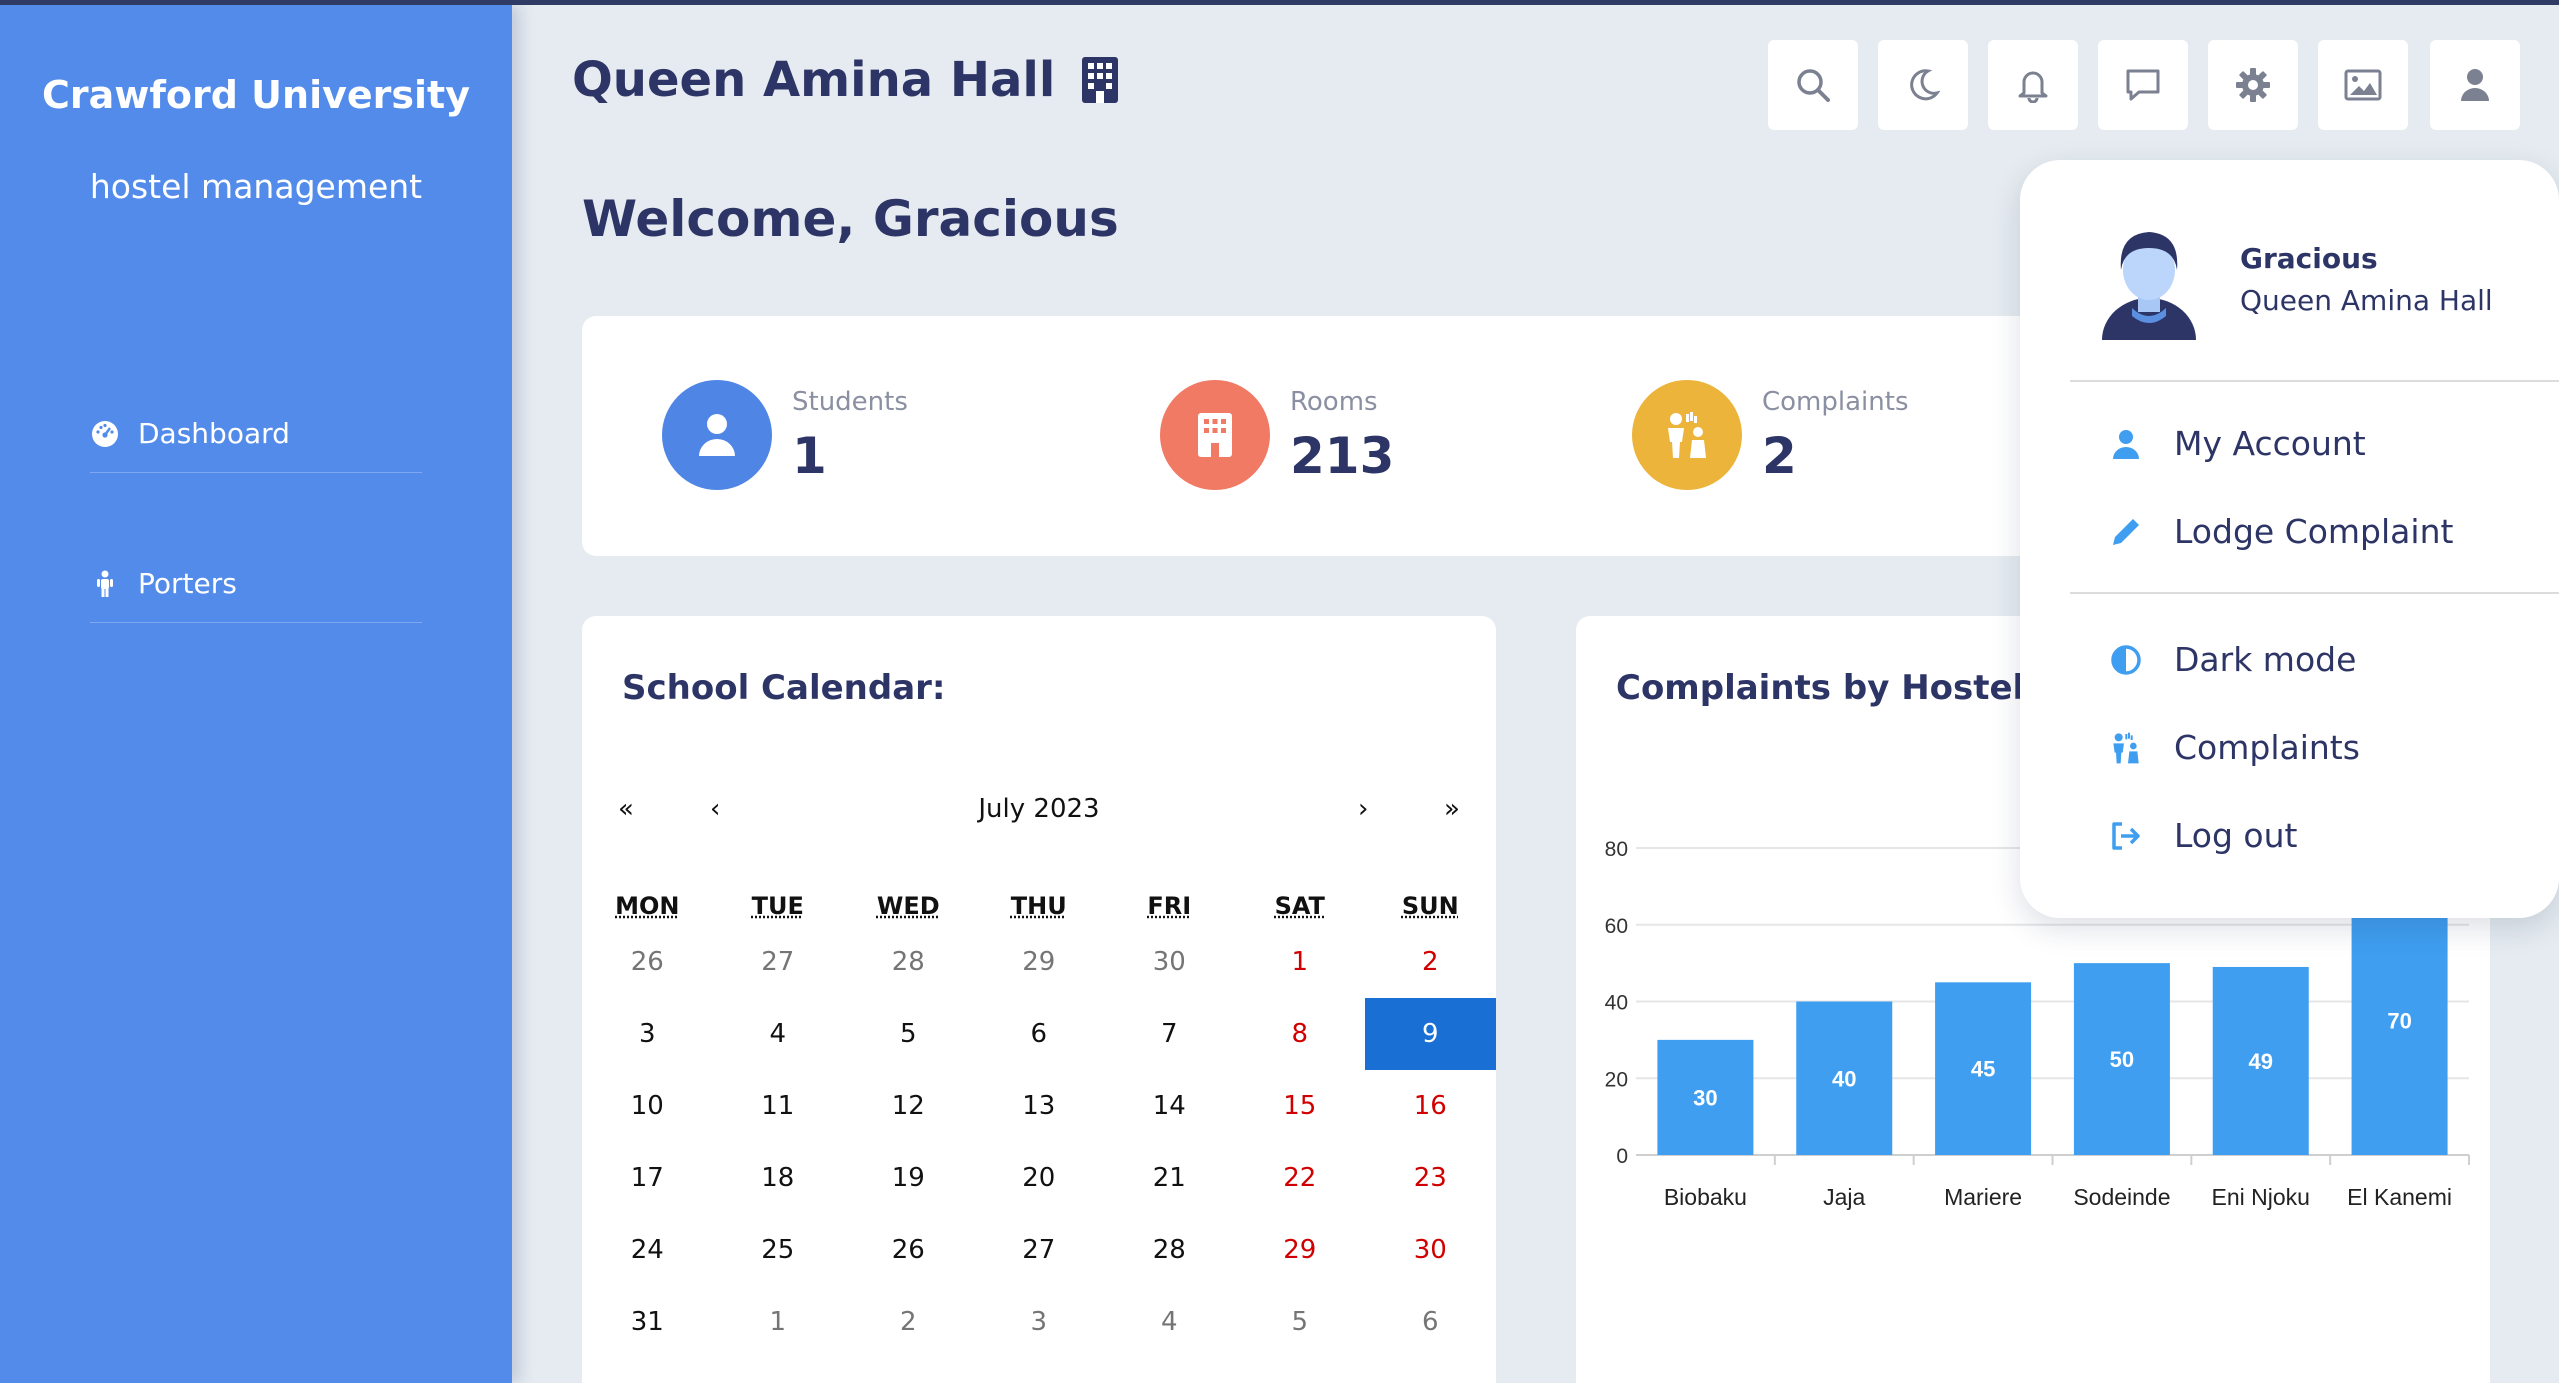 The width and height of the screenshot is (2559, 1383). Describe the element at coordinates (647, 906) in the screenshot. I see `weekday-header: MON` at that location.